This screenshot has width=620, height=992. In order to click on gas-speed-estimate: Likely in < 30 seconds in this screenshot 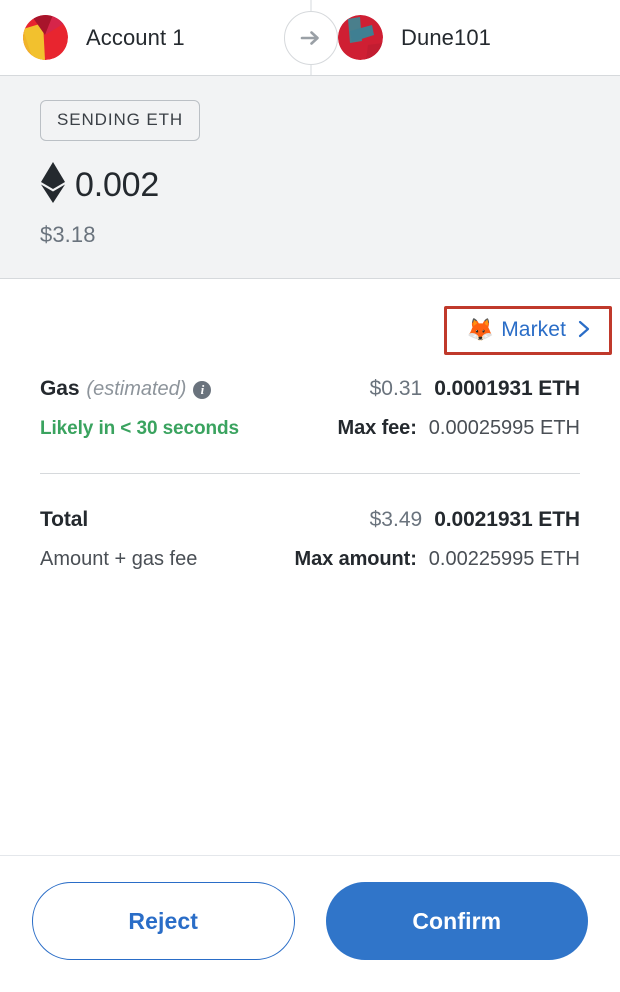, I will do `click(139, 428)`.